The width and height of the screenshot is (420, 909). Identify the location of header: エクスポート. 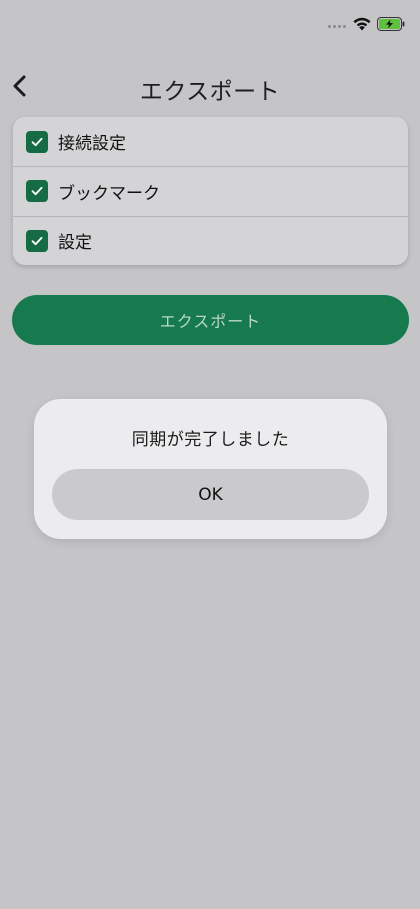
(210, 86).